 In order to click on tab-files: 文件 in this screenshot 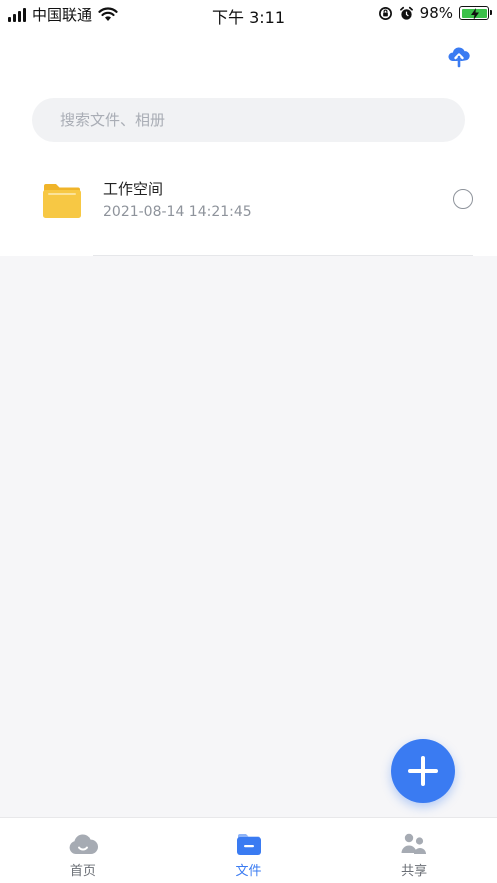, I will do `click(249, 850)`.